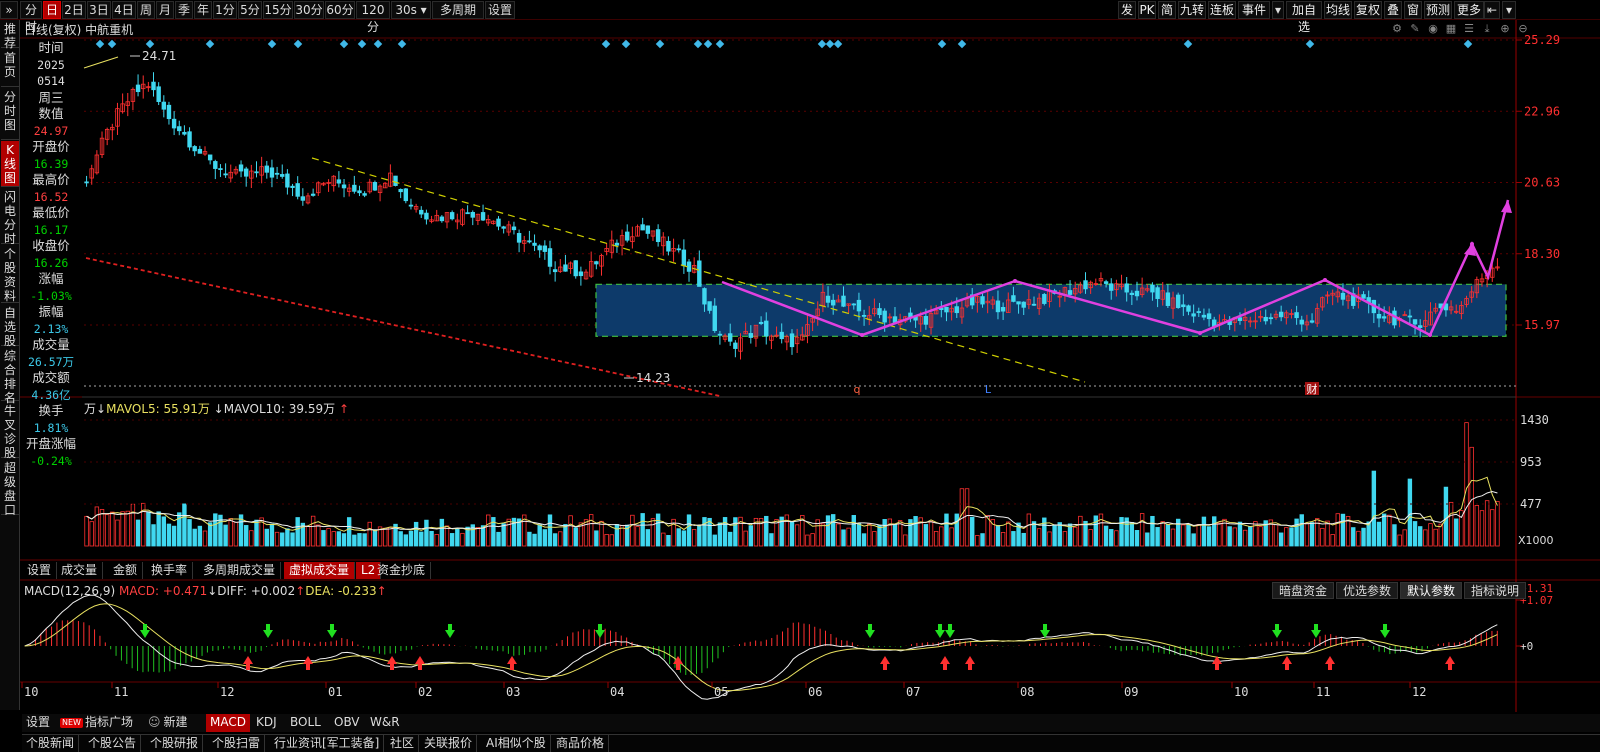  Describe the element at coordinates (240, 570) in the screenshot. I see `volume-tab: 多周期成交量` at that location.